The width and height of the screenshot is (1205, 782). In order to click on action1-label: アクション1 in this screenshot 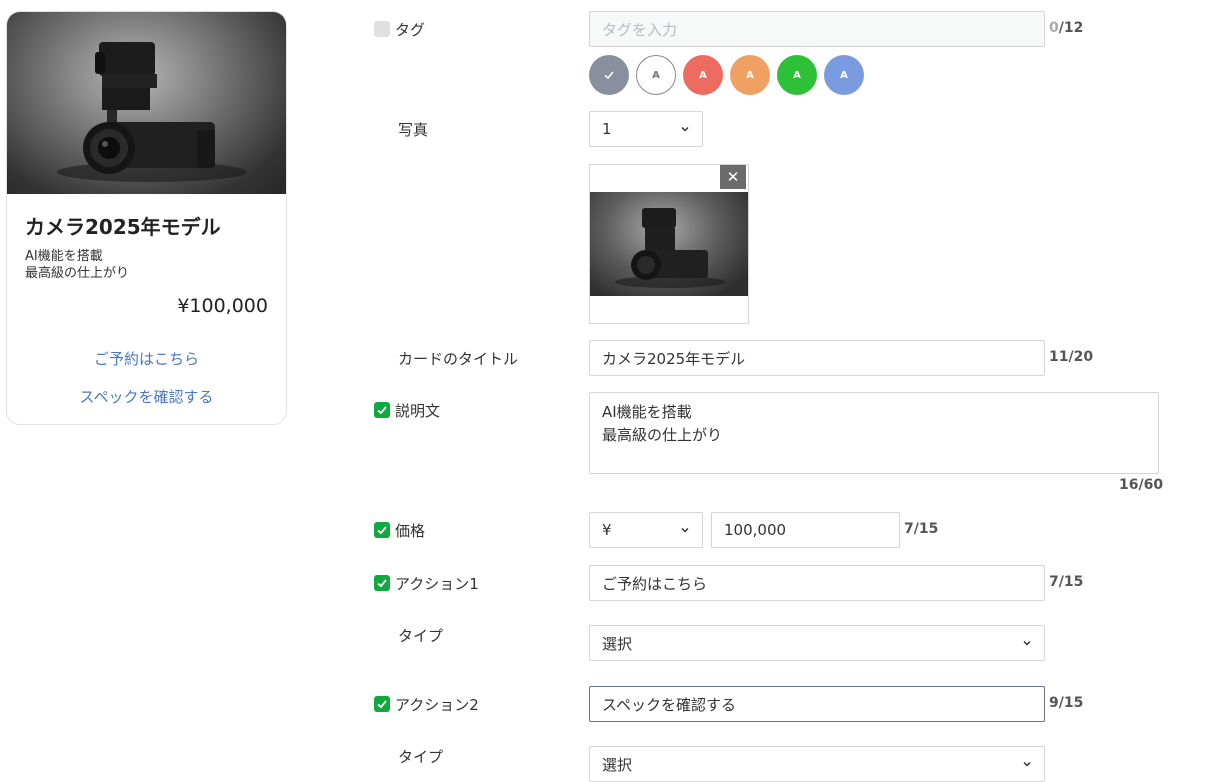, I will do `click(437, 584)`.